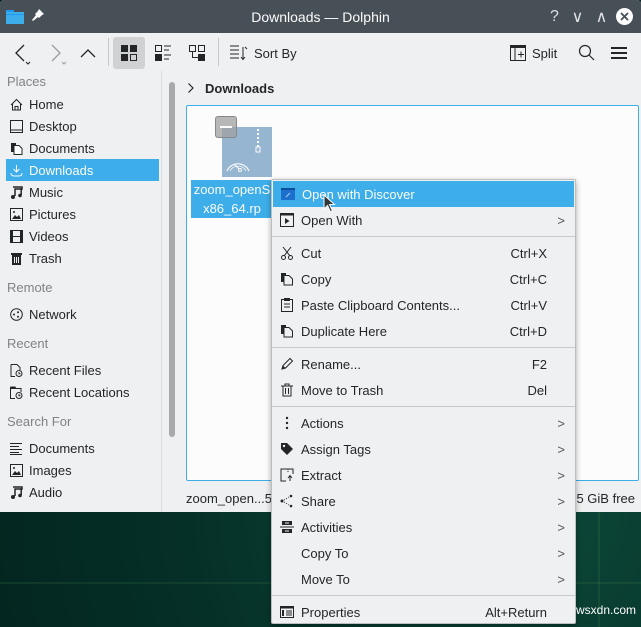 The width and height of the screenshot is (641, 627). What do you see at coordinates (528, 331) in the screenshot?
I see `menu-item-shortcut: Ctrl+D` at bounding box center [528, 331].